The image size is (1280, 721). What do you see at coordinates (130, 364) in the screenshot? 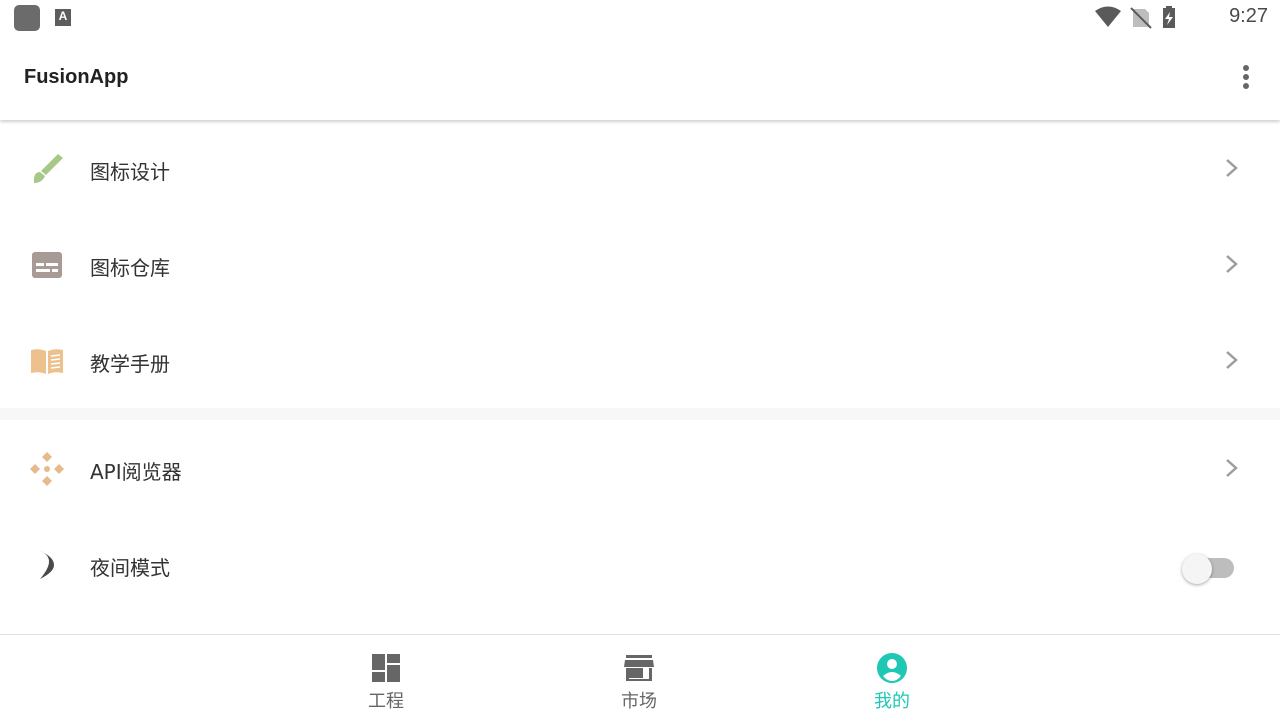
I see `menu-item-label: 教学手册` at bounding box center [130, 364].